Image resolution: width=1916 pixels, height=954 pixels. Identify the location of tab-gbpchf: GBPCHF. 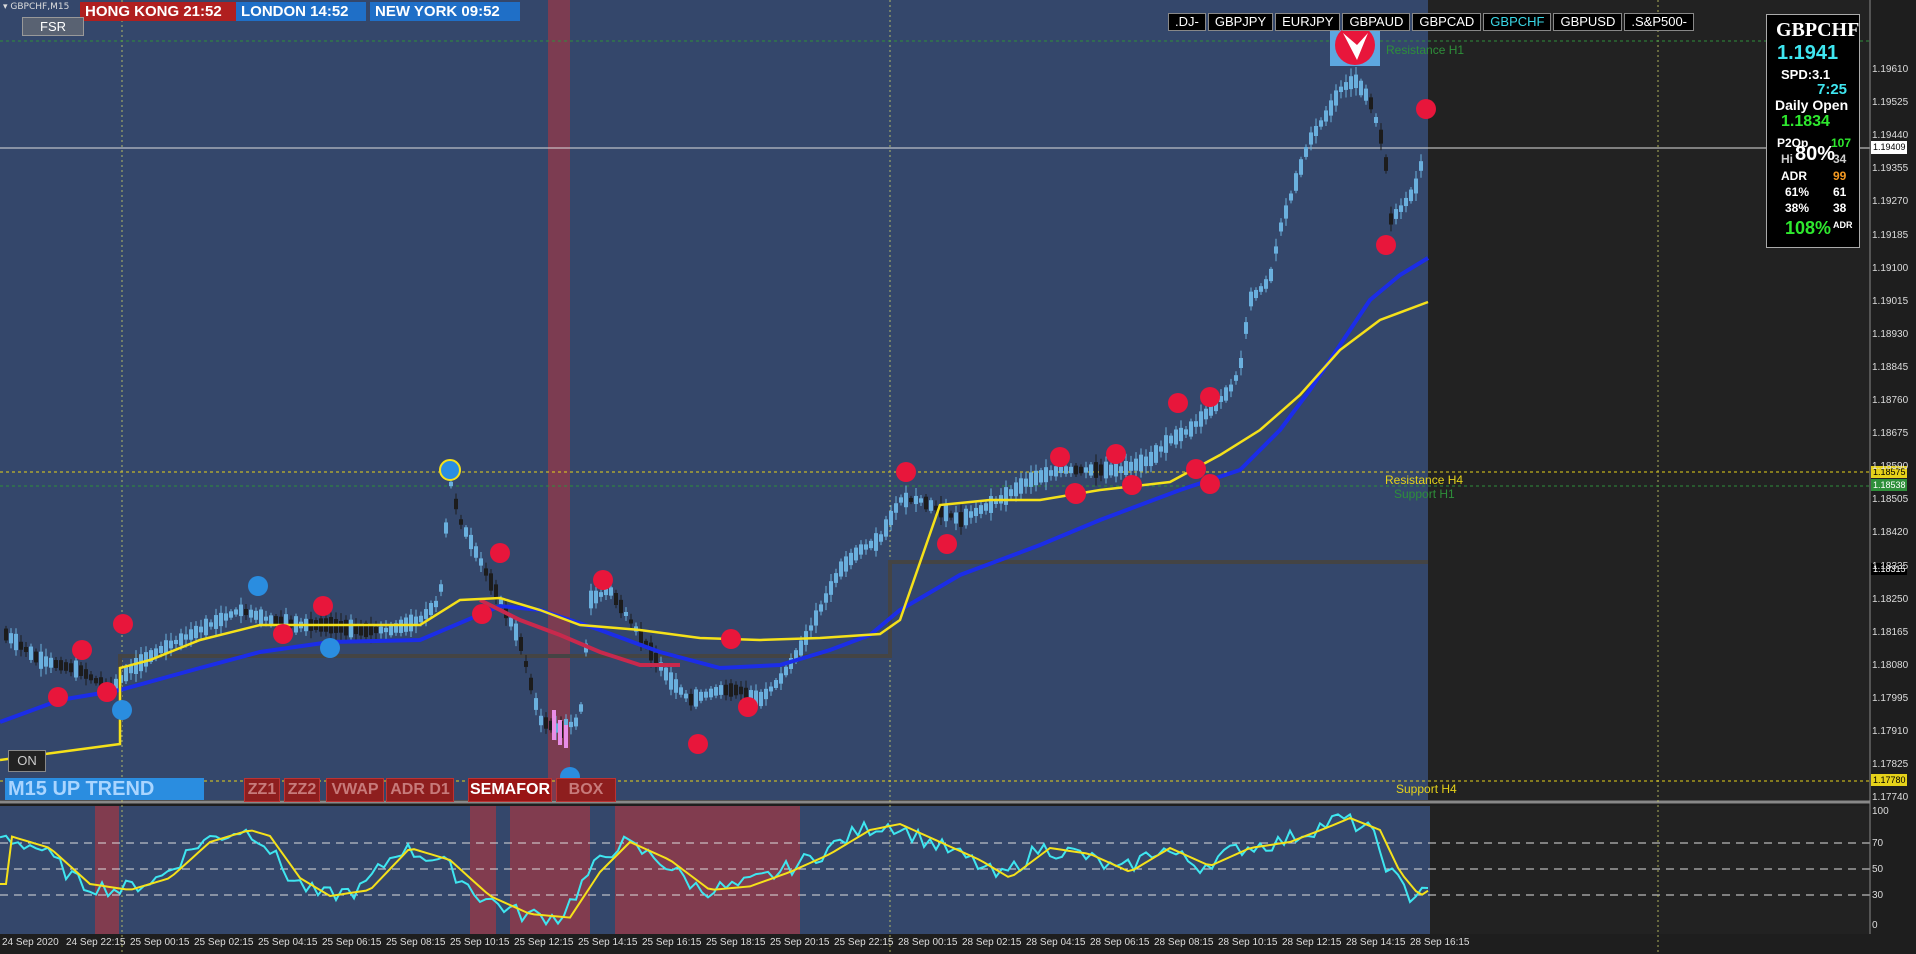
(1517, 22).